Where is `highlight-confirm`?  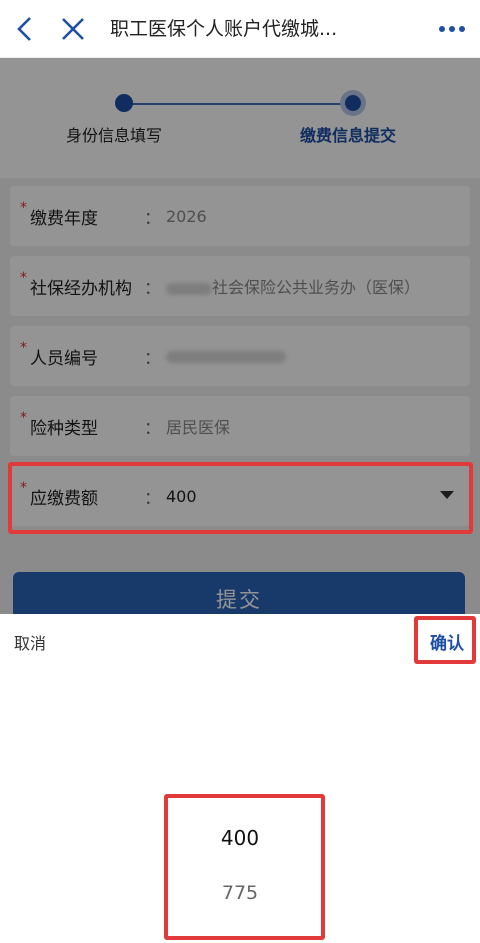
highlight-confirm is located at coordinates (445, 640).